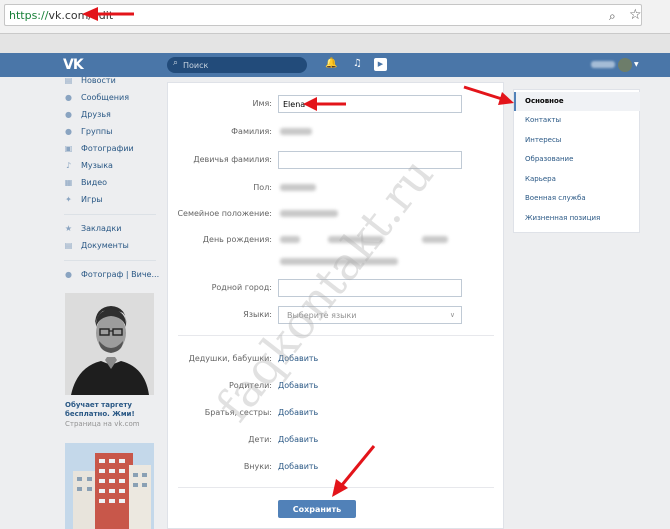 This screenshot has width=670, height=529. Describe the element at coordinates (290, 239) in the screenshot. I see `birthday-day-blurred` at that location.